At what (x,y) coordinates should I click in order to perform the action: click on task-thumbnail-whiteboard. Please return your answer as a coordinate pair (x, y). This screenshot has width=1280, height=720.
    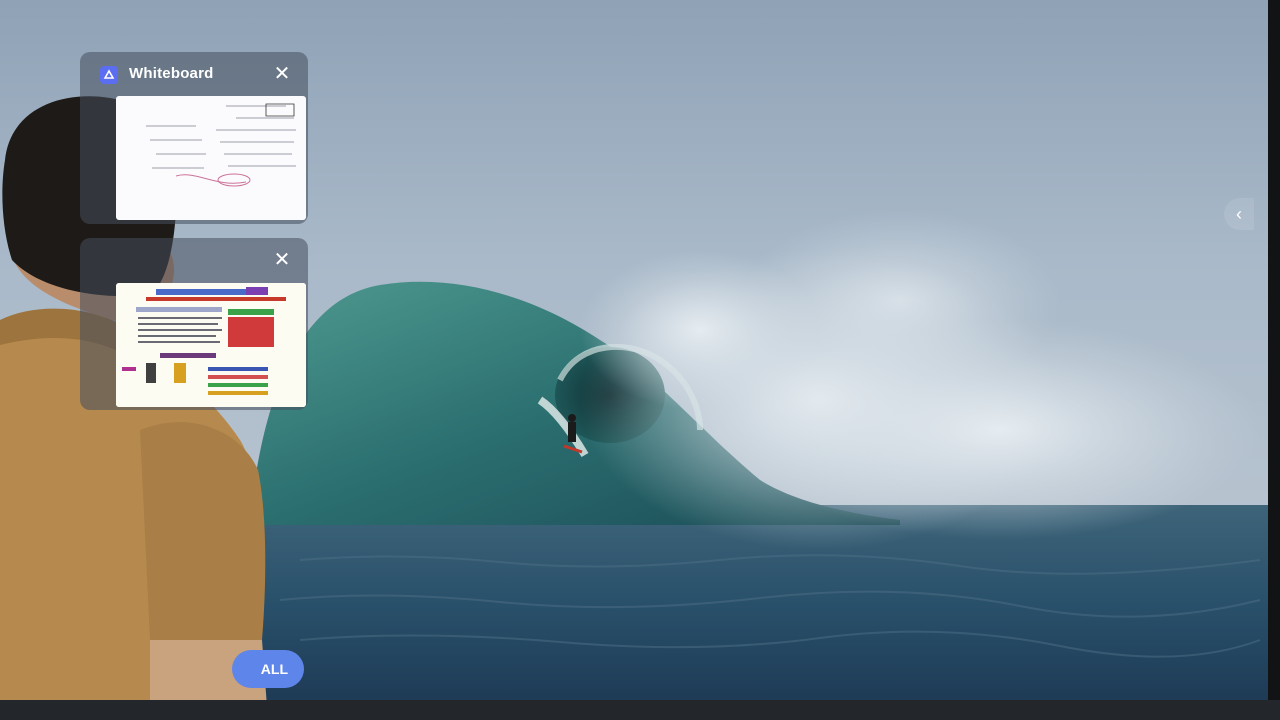
    Looking at the image, I should click on (211, 158).